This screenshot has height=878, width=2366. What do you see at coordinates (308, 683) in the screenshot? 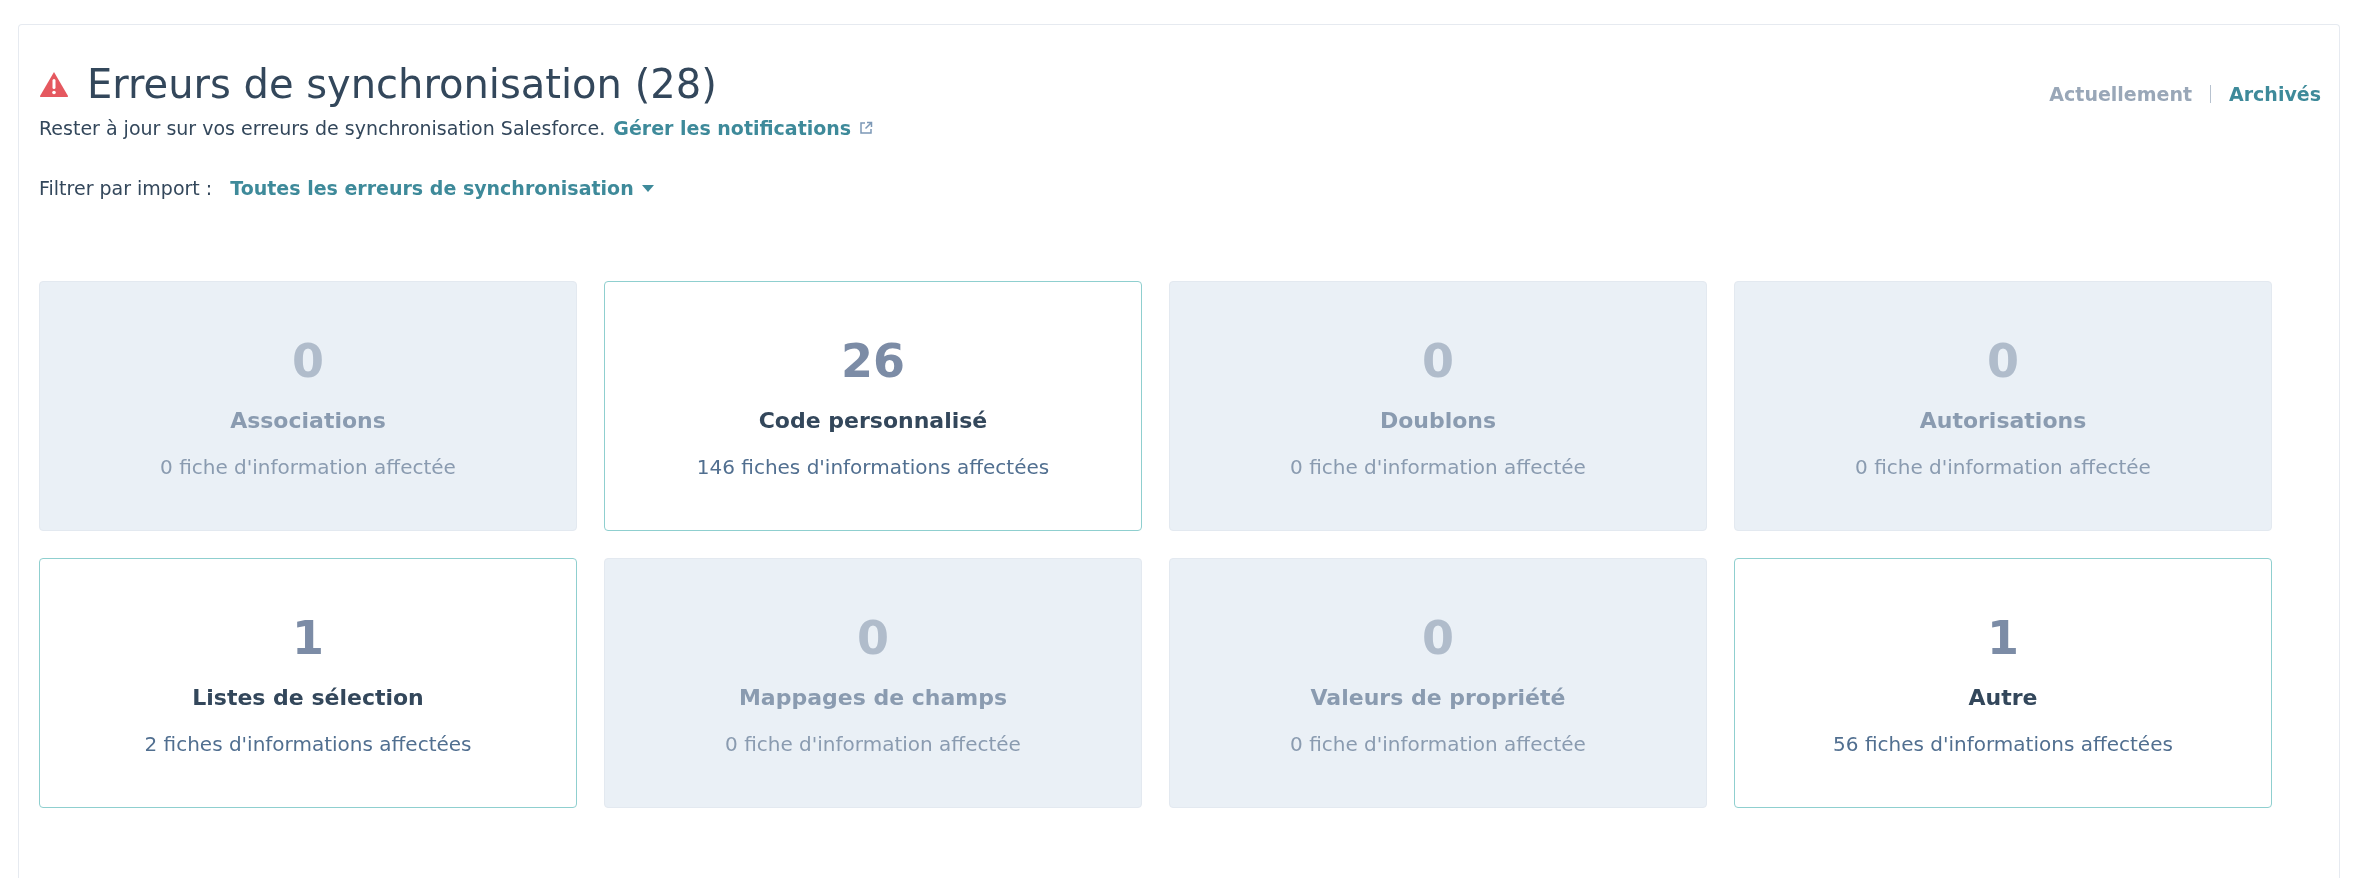
I see `error-card: 1 Listes de sélection 2 fiches d'informations affectées` at bounding box center [308, 683].